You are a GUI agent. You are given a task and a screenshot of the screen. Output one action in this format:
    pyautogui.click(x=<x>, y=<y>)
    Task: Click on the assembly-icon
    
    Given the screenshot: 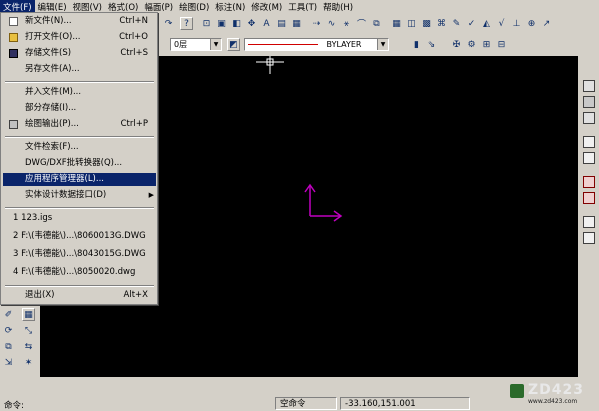 What is the action you would take?
    pyautogui.click(x=589, y=238)
    